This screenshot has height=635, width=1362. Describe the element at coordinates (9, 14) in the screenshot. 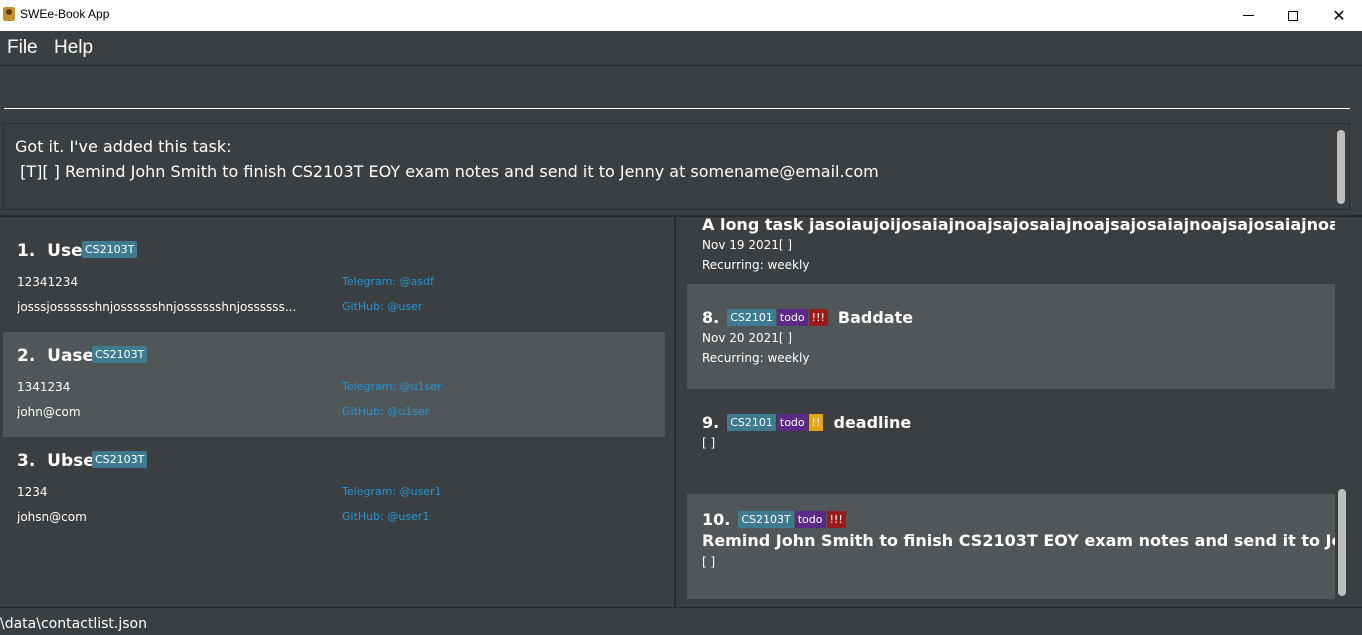

I see `app-icon` at that location.